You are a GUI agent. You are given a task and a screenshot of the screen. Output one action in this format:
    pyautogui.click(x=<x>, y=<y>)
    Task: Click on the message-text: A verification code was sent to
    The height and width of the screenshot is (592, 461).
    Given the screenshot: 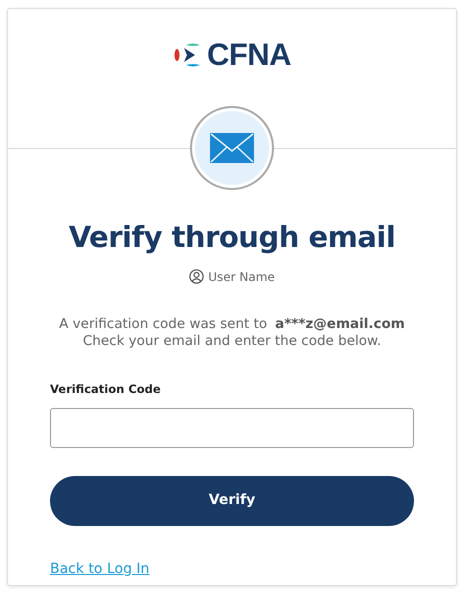 What is the action you would take?
    pyautogui.click(x=163, y=324)
    